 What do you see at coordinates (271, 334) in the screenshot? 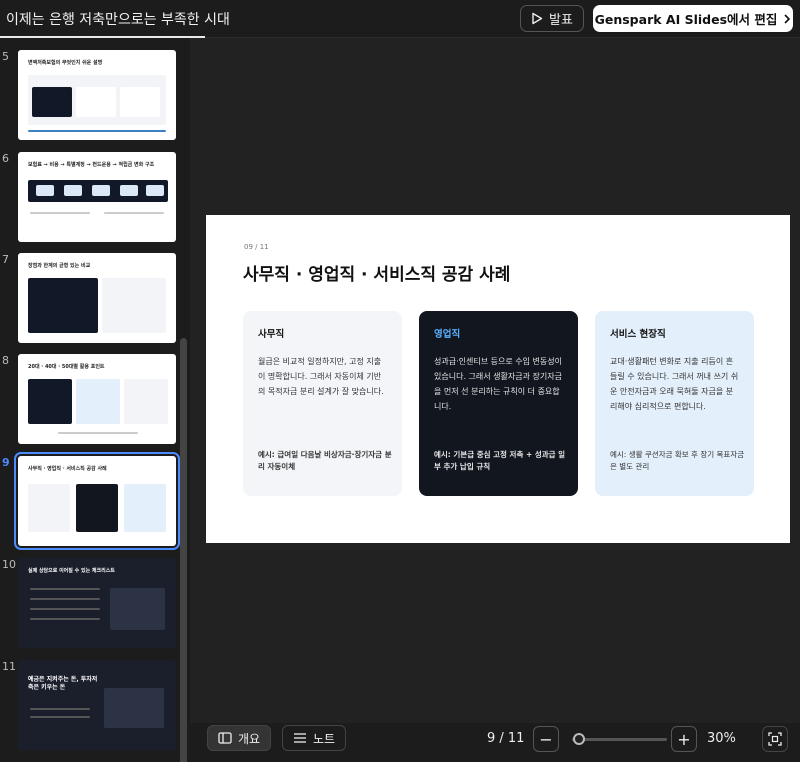
I see `card-heading: 사무직` at bounding box center [271, 334].